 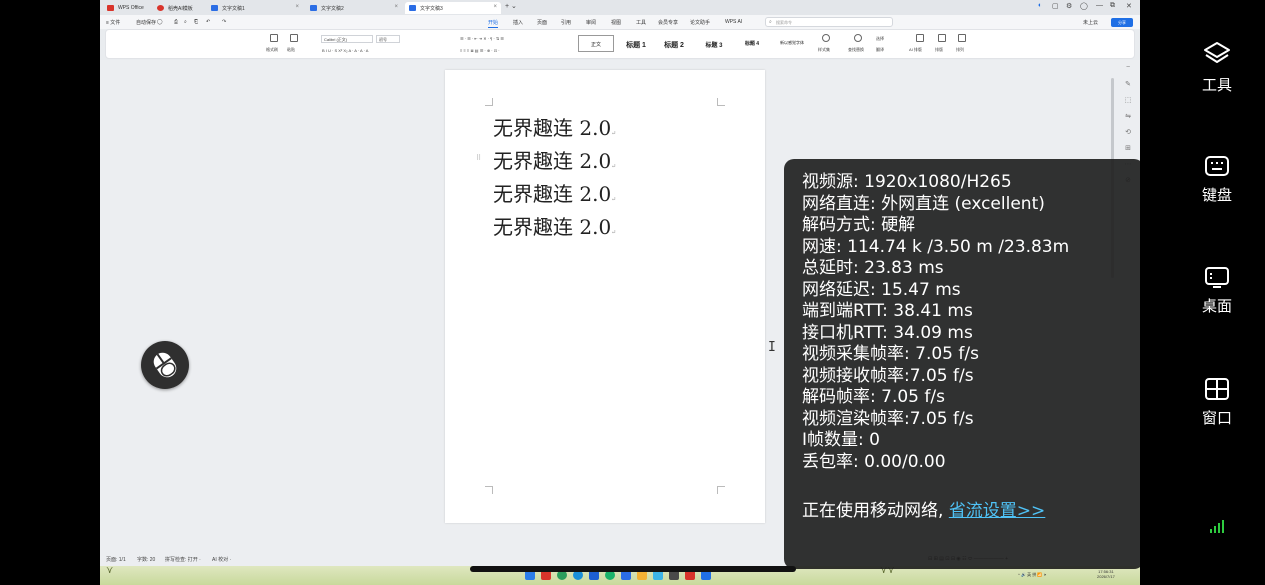 I want to click on close-window-button: ✕, so click(x=1129, y=6).